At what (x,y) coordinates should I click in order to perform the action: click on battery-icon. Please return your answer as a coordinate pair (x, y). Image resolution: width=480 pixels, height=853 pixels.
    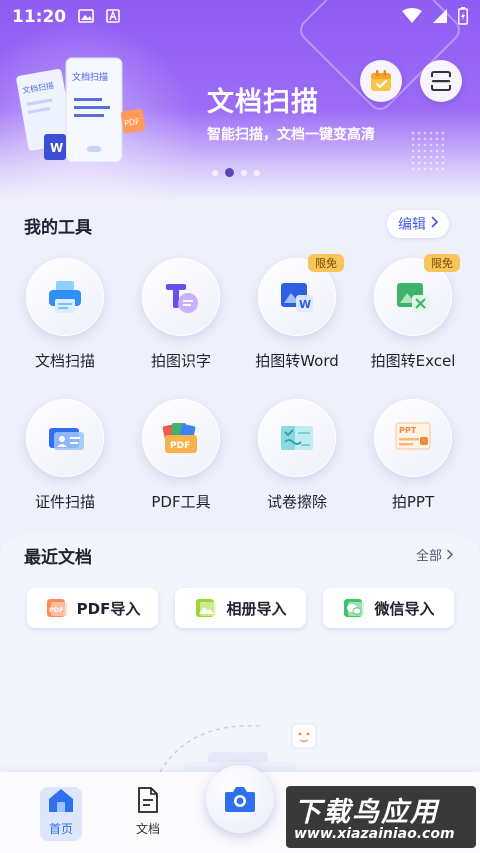
    Looking at the image, I should click on (463, 18).